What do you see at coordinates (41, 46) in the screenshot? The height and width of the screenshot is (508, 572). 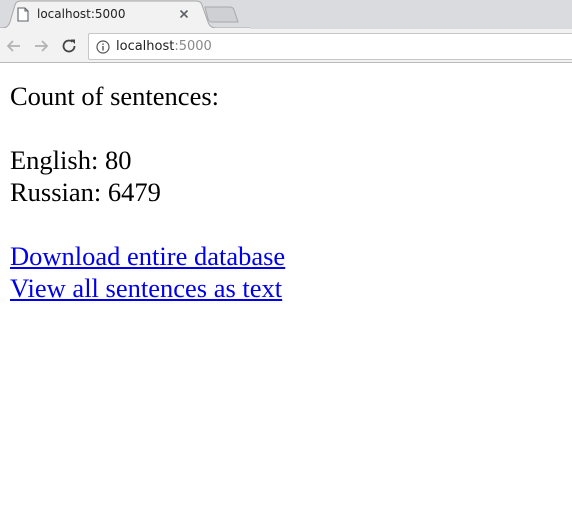 I see `forward-arrow-icon` at bounding box center [41, 46].